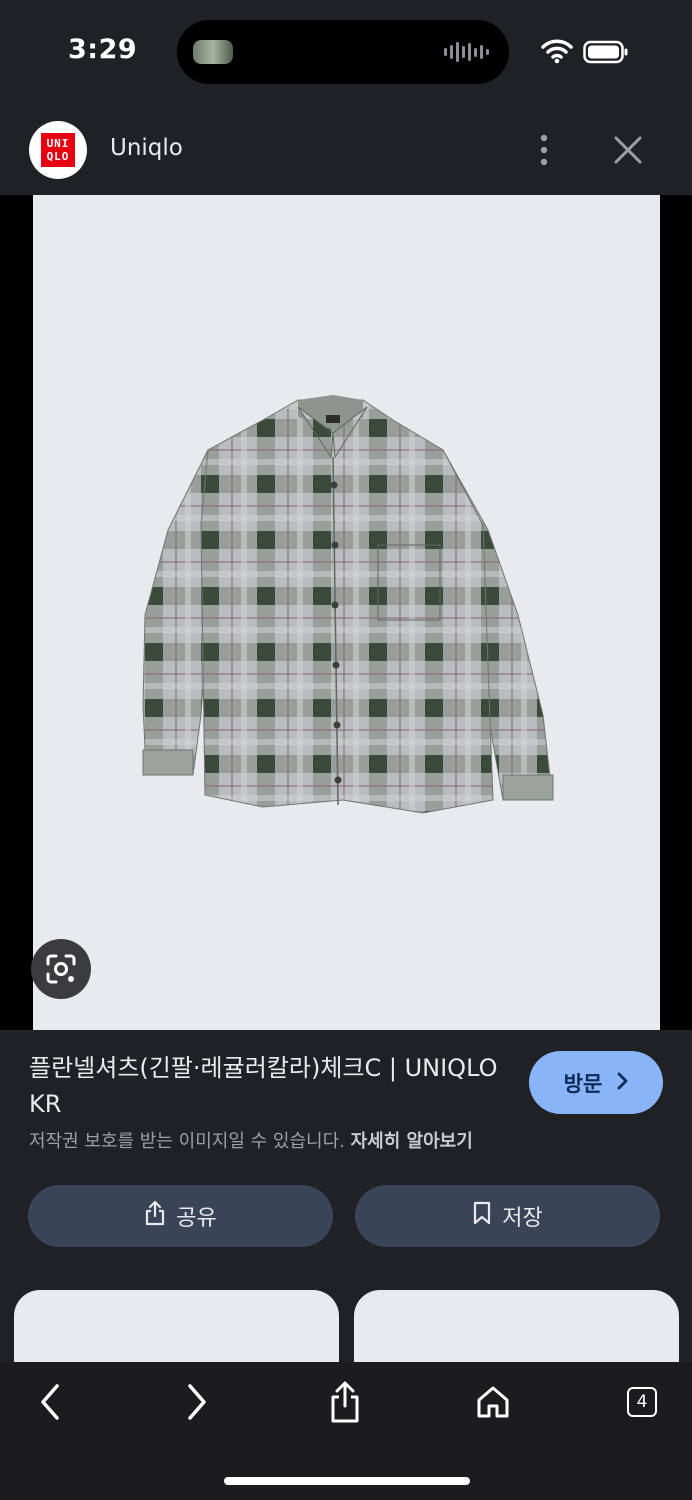 Image resolution: width=692 pixels, height=1500 pixels. I want to click on dynamic-island, so click(343, 52).